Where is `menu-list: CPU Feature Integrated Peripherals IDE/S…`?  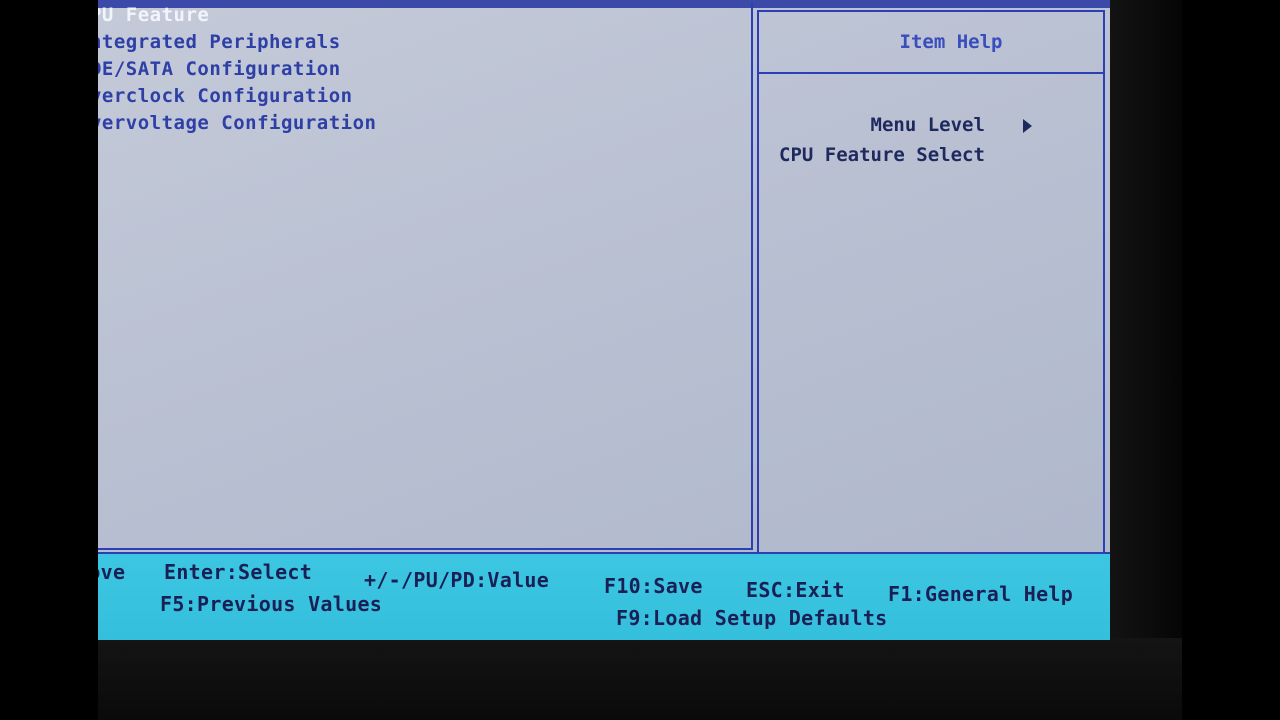
menu-list: CPU Feature Integrated Peripherals IDE/S… is located at coordinates (237, 69).